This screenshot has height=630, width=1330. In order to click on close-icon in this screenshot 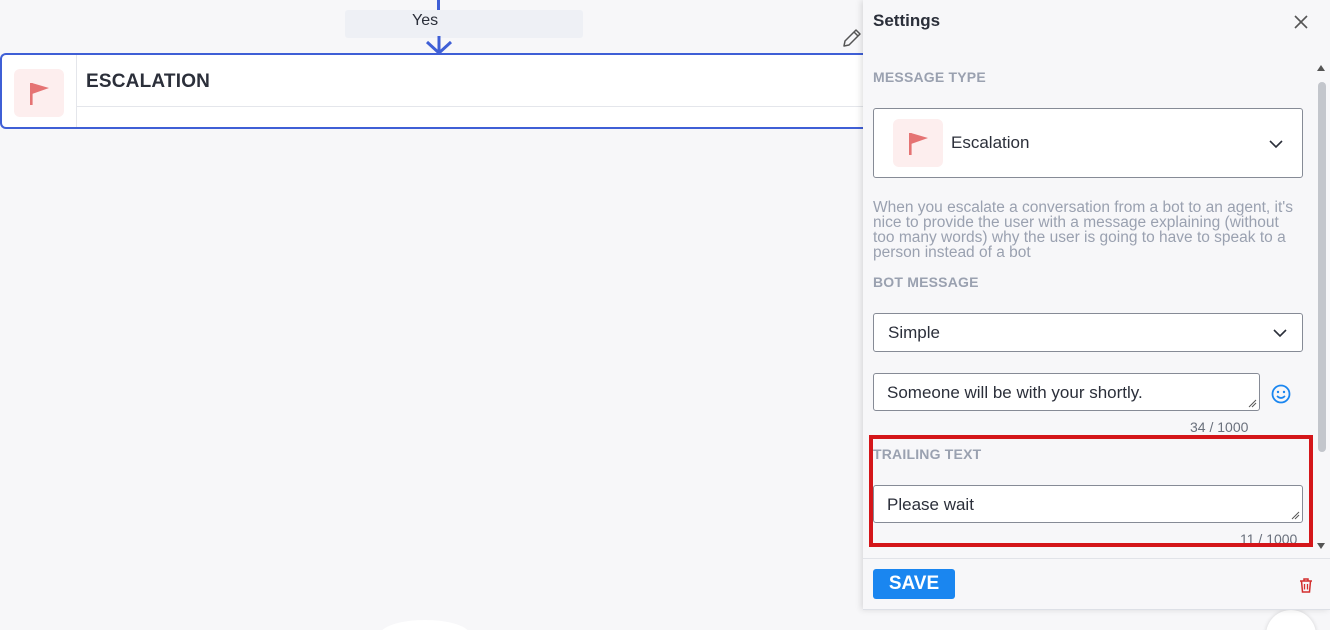, I will do `click(1301, 22)`.